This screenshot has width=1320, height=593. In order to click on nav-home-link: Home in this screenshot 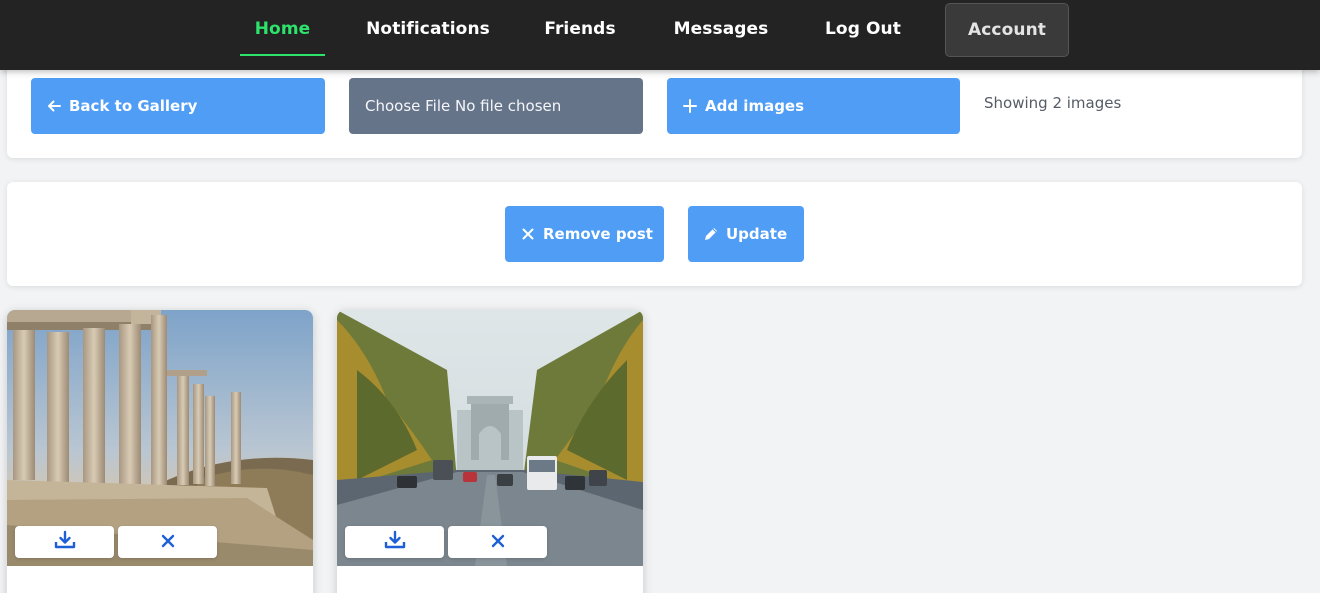, I will do `click(282, 29)`.